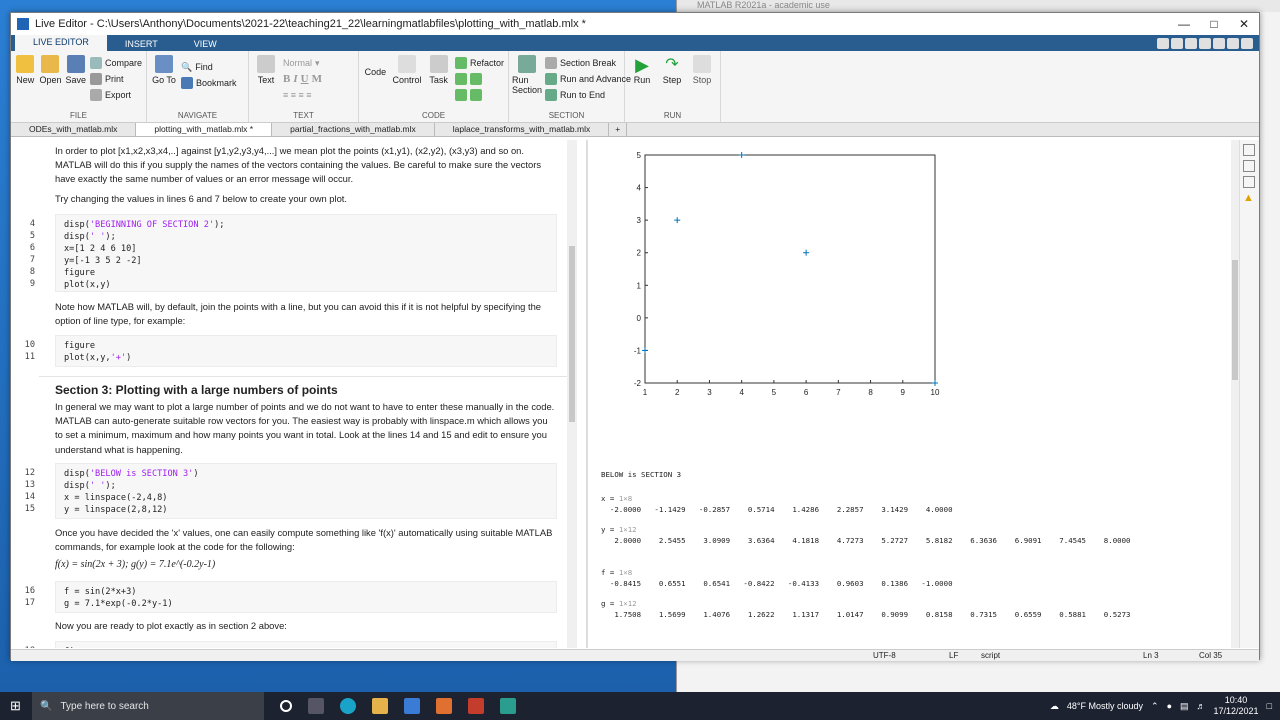  I want to click on run-button: ▶ Run, so click(642, 83).